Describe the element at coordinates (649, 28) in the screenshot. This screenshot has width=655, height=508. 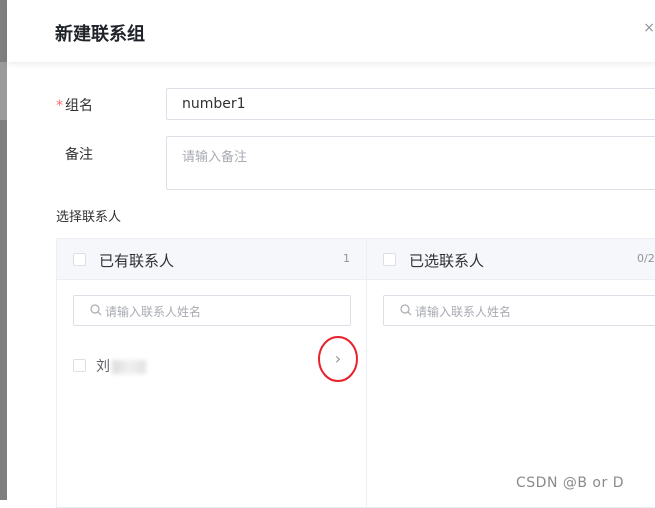
I see `close-icon: ×` at that location.